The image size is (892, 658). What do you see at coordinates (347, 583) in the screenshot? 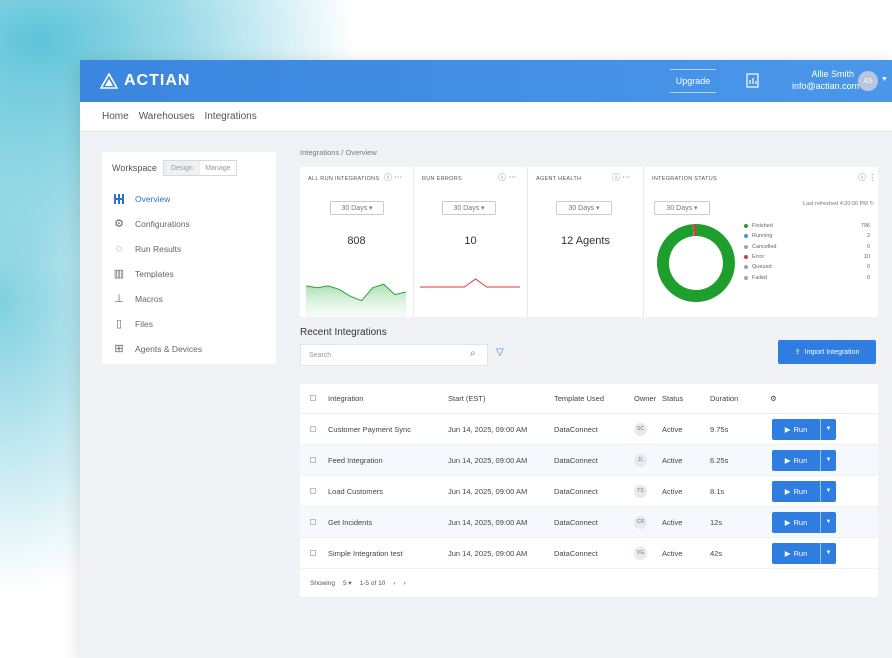
I see `per-page-select: 5 ▾` at bounding box center [347, 583].